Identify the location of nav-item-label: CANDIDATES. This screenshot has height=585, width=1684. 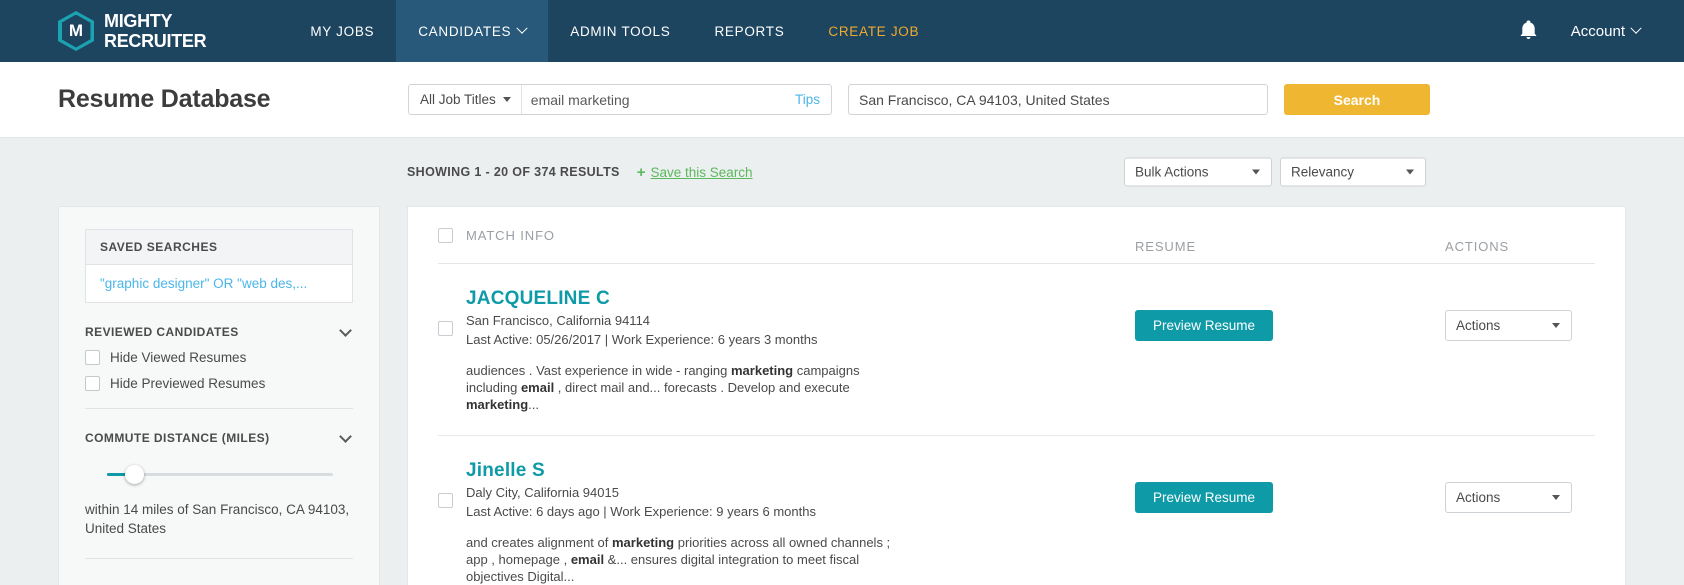
(465, 31).